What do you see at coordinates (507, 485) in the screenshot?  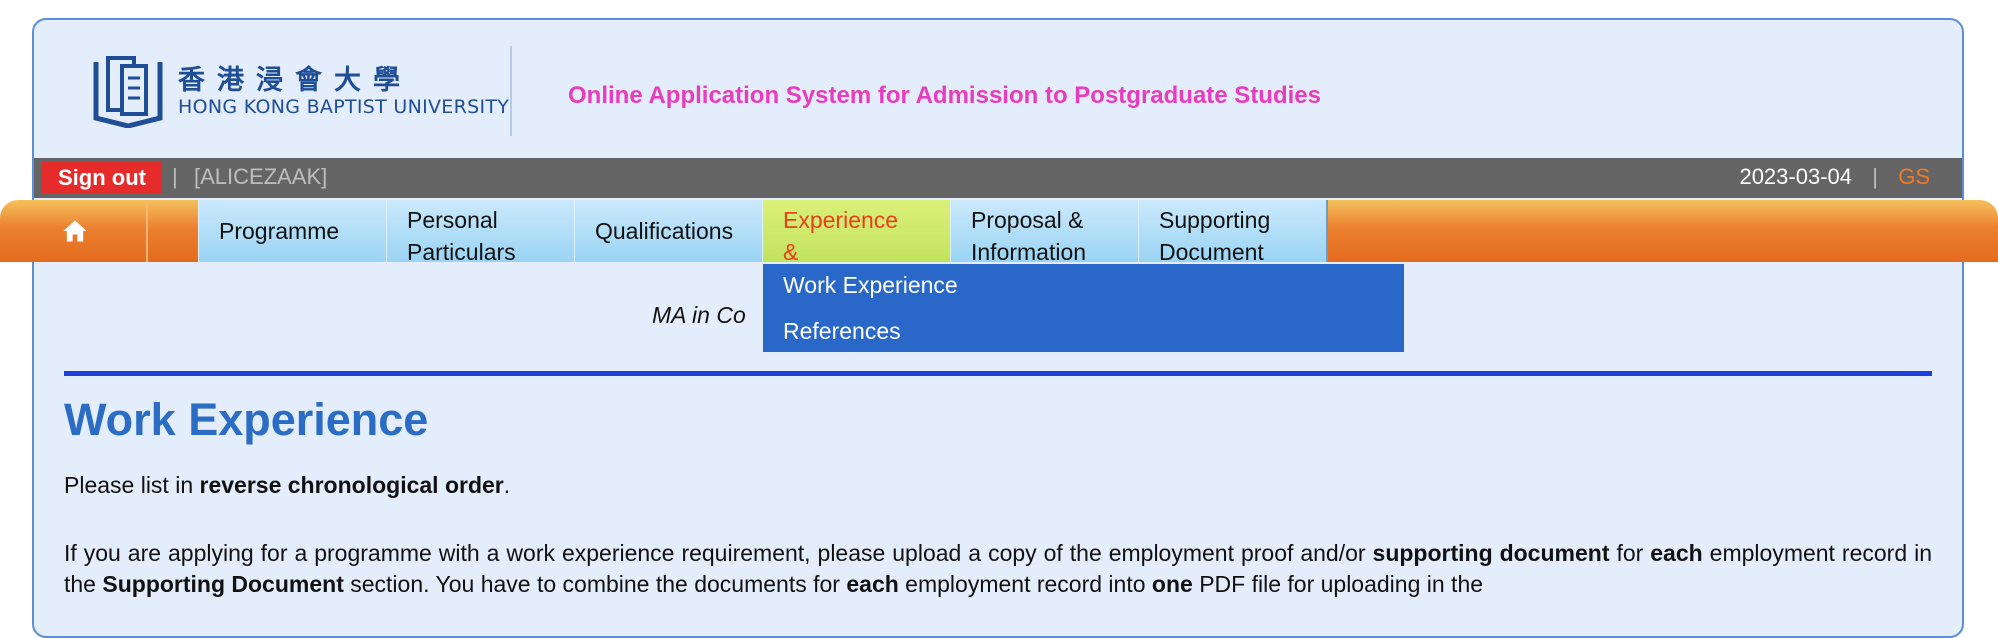 I see `text-run: .` at bounding box center [507, 485].